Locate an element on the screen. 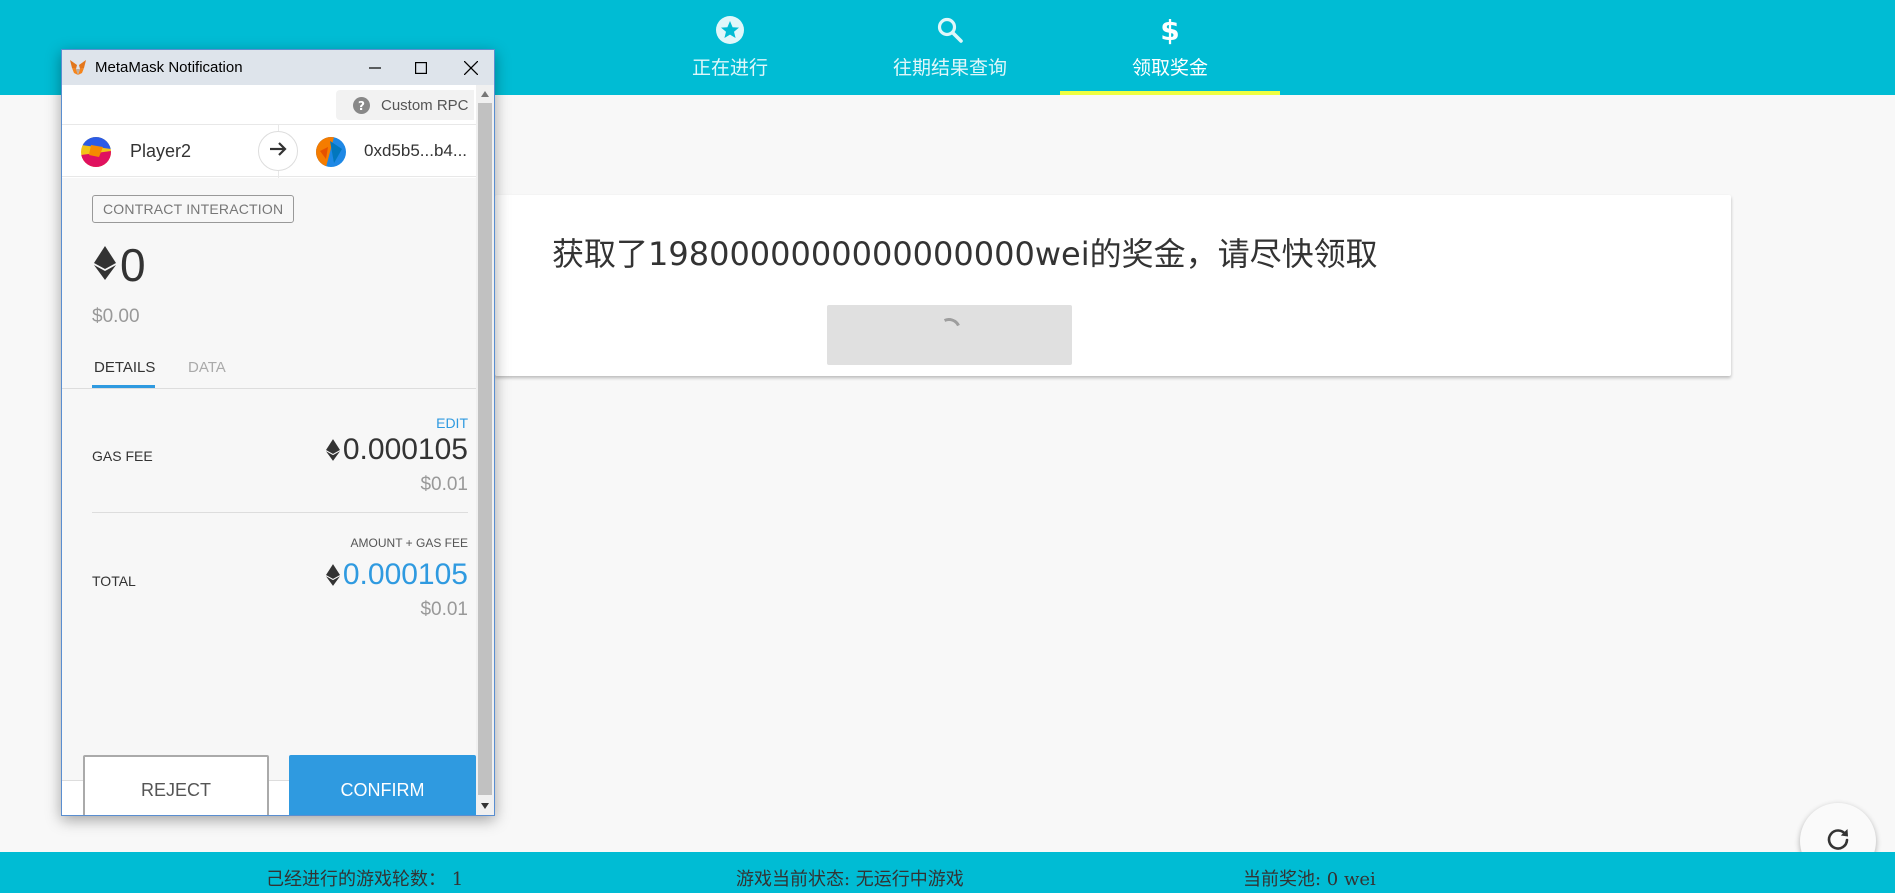 The width and height of the screenshot is (1895, 893). reject-button: REJECT is located at coordinates (176, 785).